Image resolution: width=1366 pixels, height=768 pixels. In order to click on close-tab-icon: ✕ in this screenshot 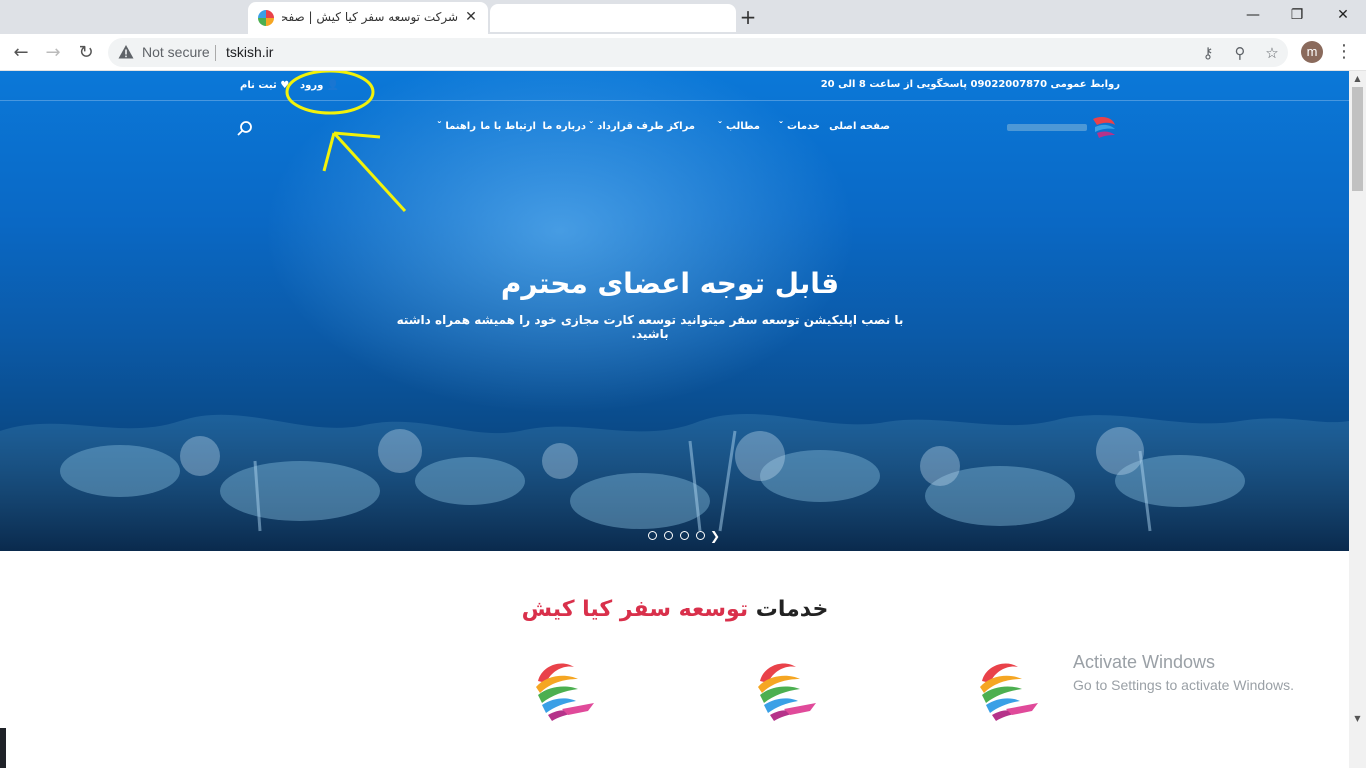, I will do `click(471, 17)`.